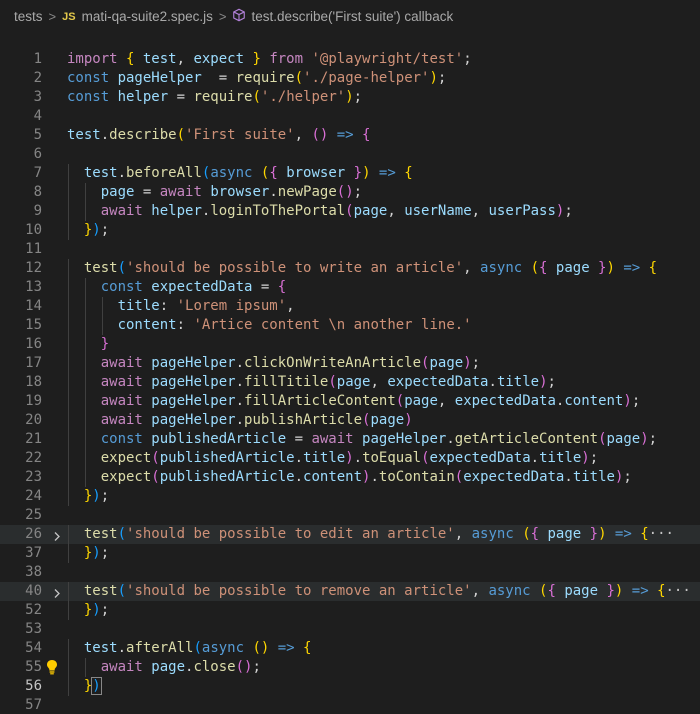 This screenshot has width=700, height=714. What do you see at coordinates (69, 16) in the screenshot?
I see `javascript-file-icon: JS` at bounding box center [69, 16].